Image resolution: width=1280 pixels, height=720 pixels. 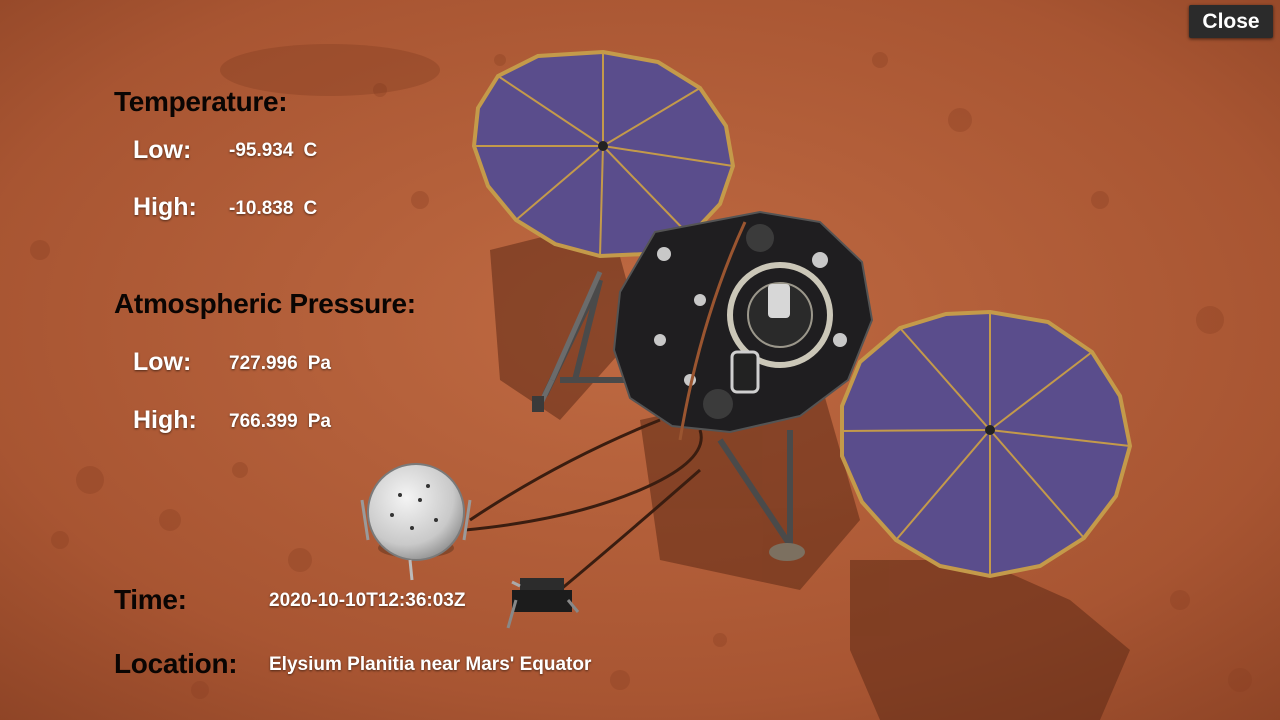 I want to click on pressure-high-value: 766.399 Pa, so click(x=280, y=422).